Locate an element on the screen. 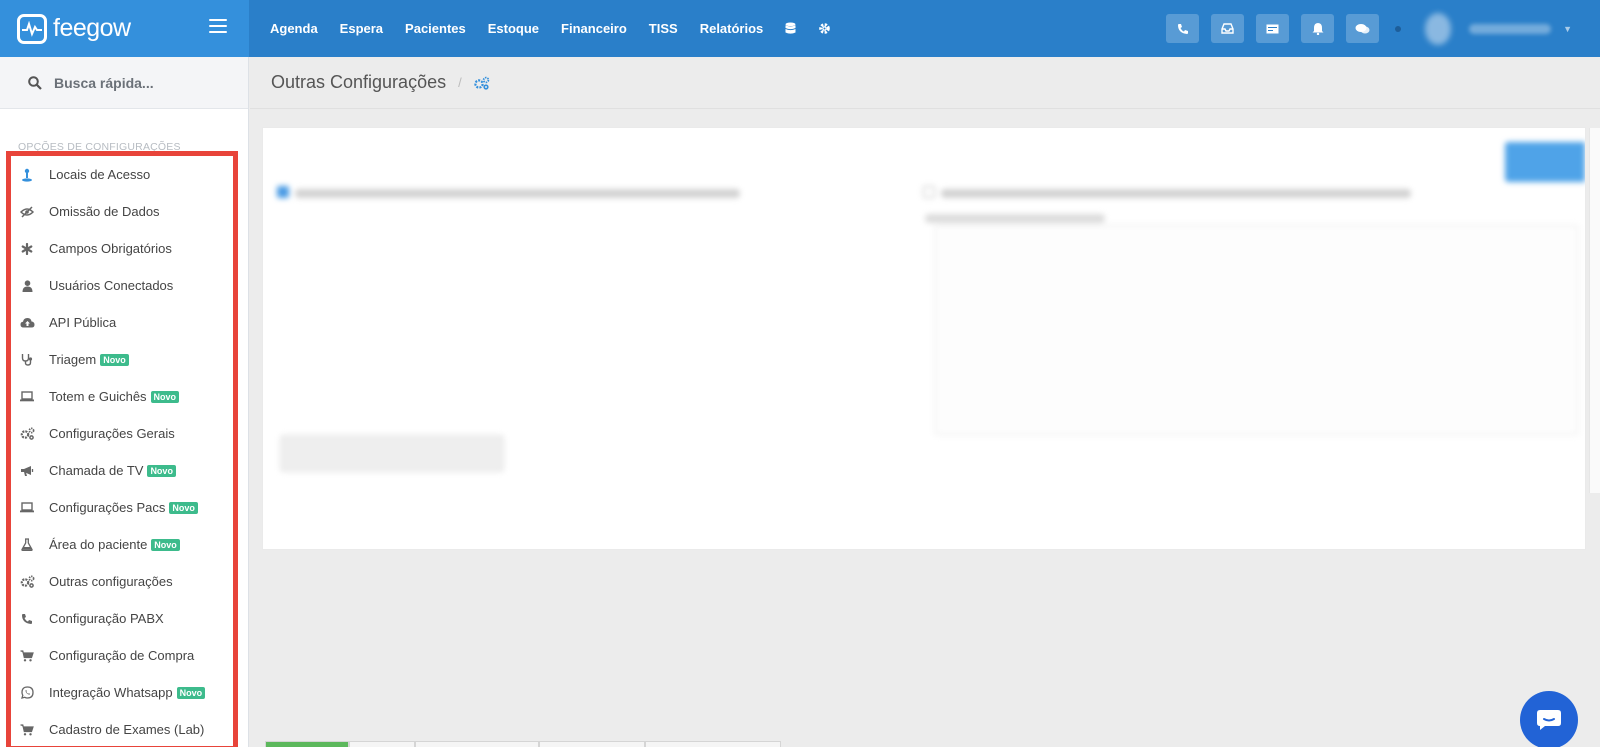 The width and height of the screenshot is (1600, 747). nav-item-estoque: Estoque is located at coordinates (513, 28).